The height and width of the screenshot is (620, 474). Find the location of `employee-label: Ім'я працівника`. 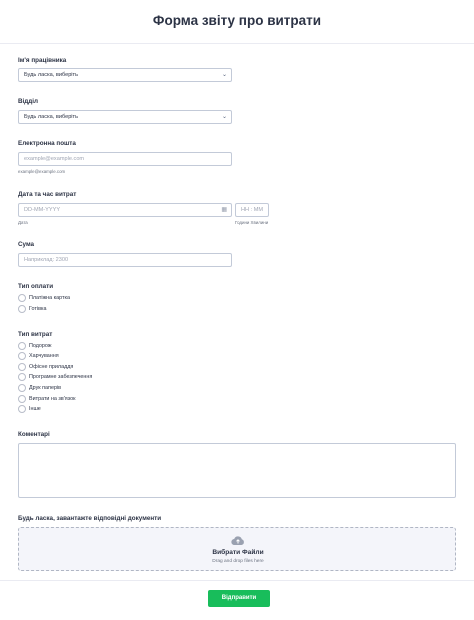

employee-label: Ім'я працівника is located at coordinates (42, 60).